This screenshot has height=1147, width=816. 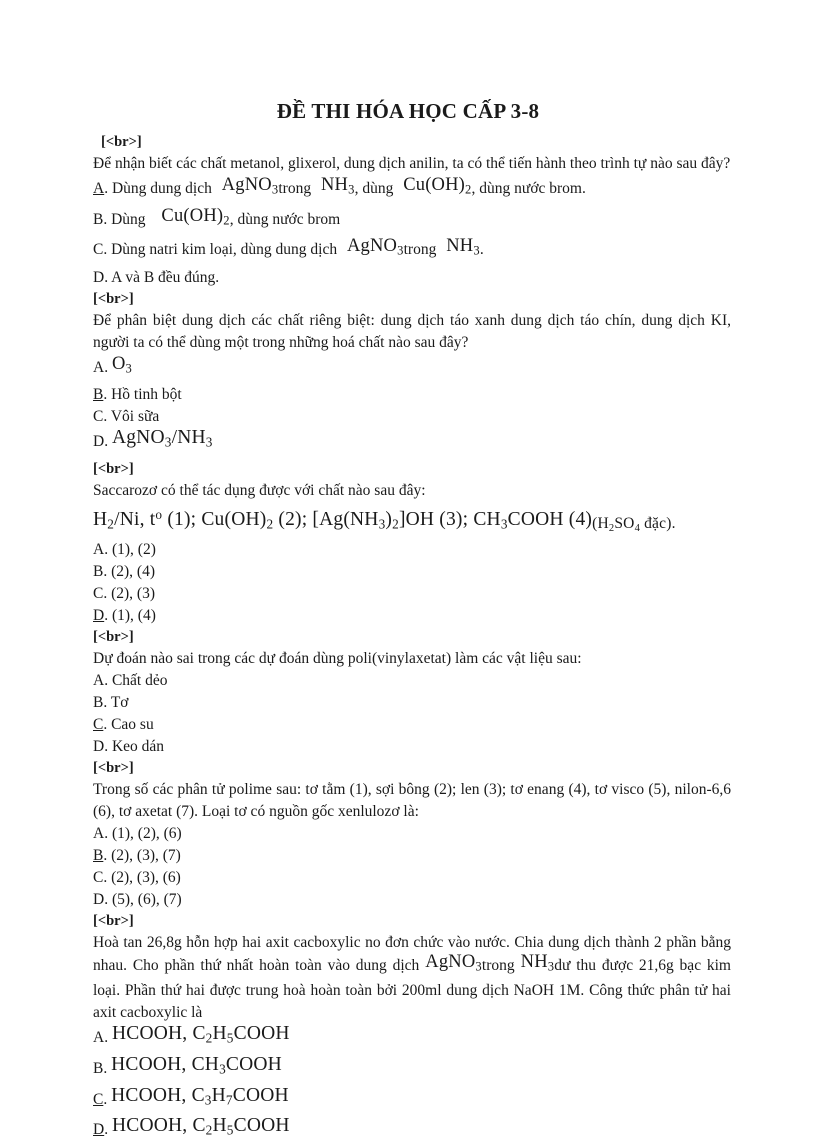 I want to click on option-row: D. HCOOH, C2H5COOH, so click(x=412, y=1131).